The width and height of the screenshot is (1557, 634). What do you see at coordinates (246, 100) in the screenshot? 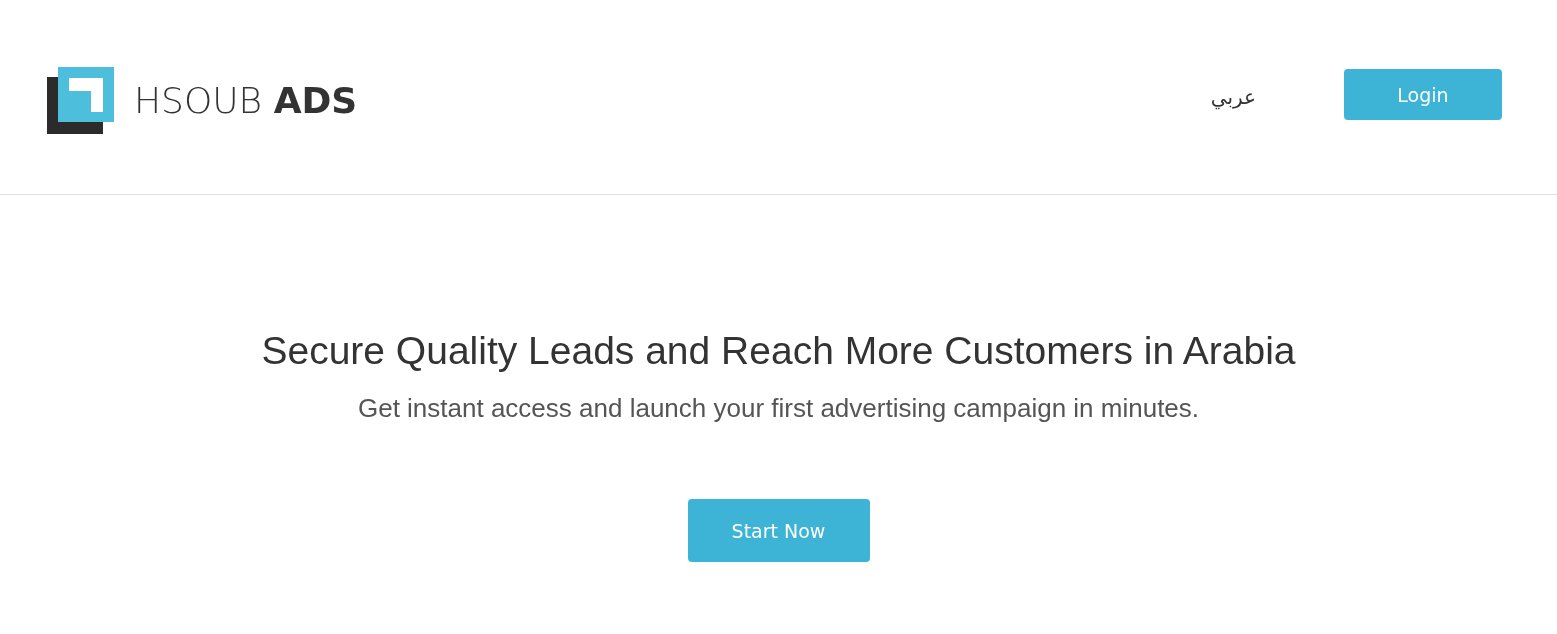
I see `logo-wordmark: HSOUB ADS` at bounding box center [246, 100].